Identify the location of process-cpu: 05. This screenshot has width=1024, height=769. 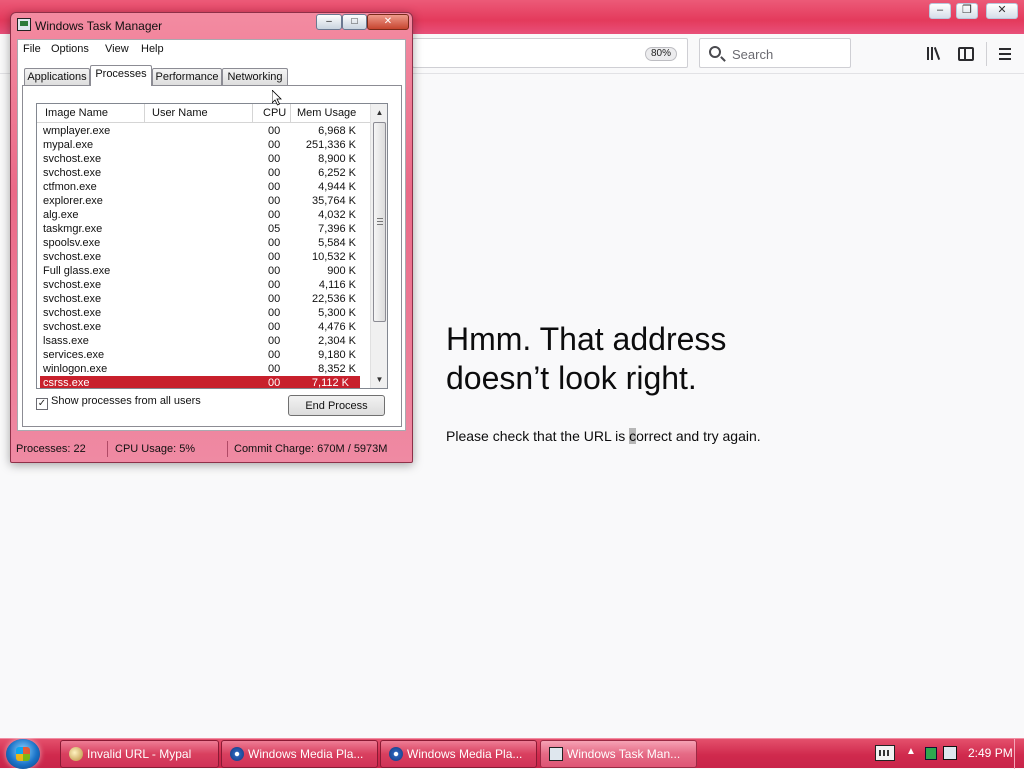
(274, 229).